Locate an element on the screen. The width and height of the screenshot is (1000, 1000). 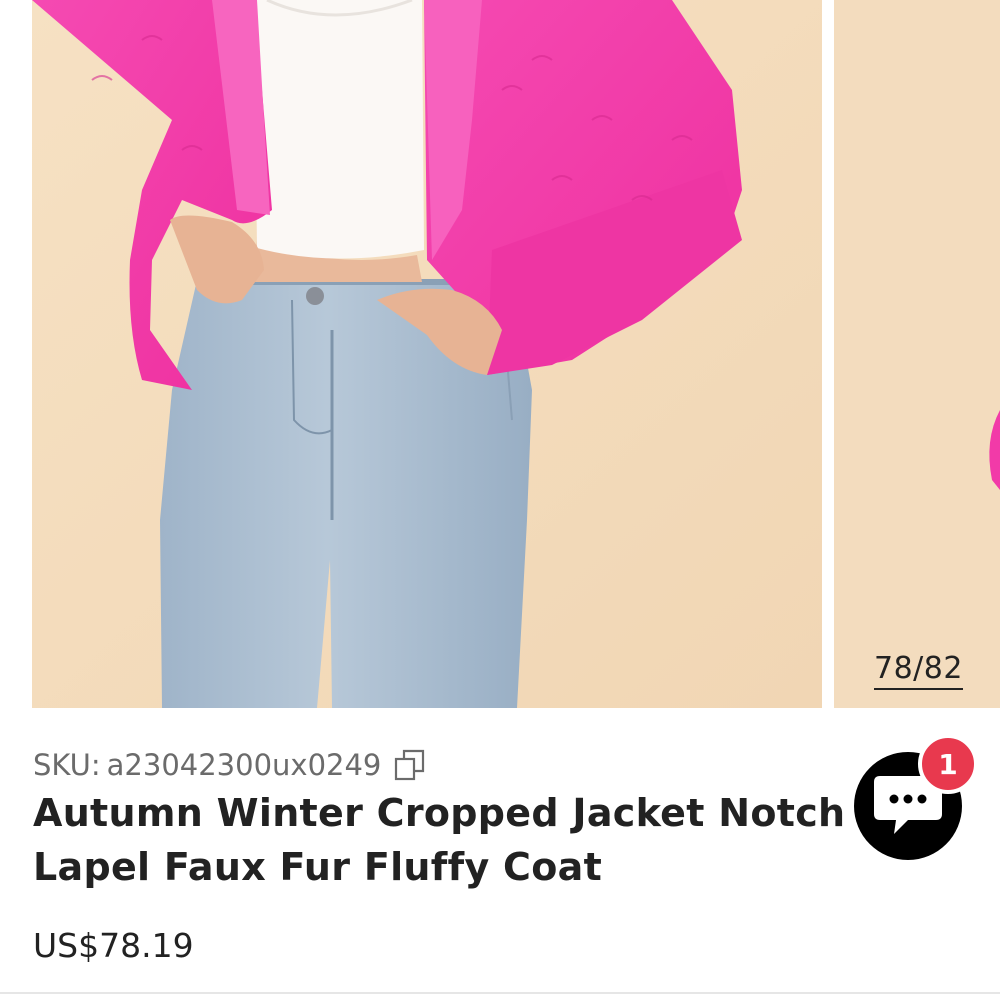
chat-notification-badge: 1 is located at coordinates (948, 764).